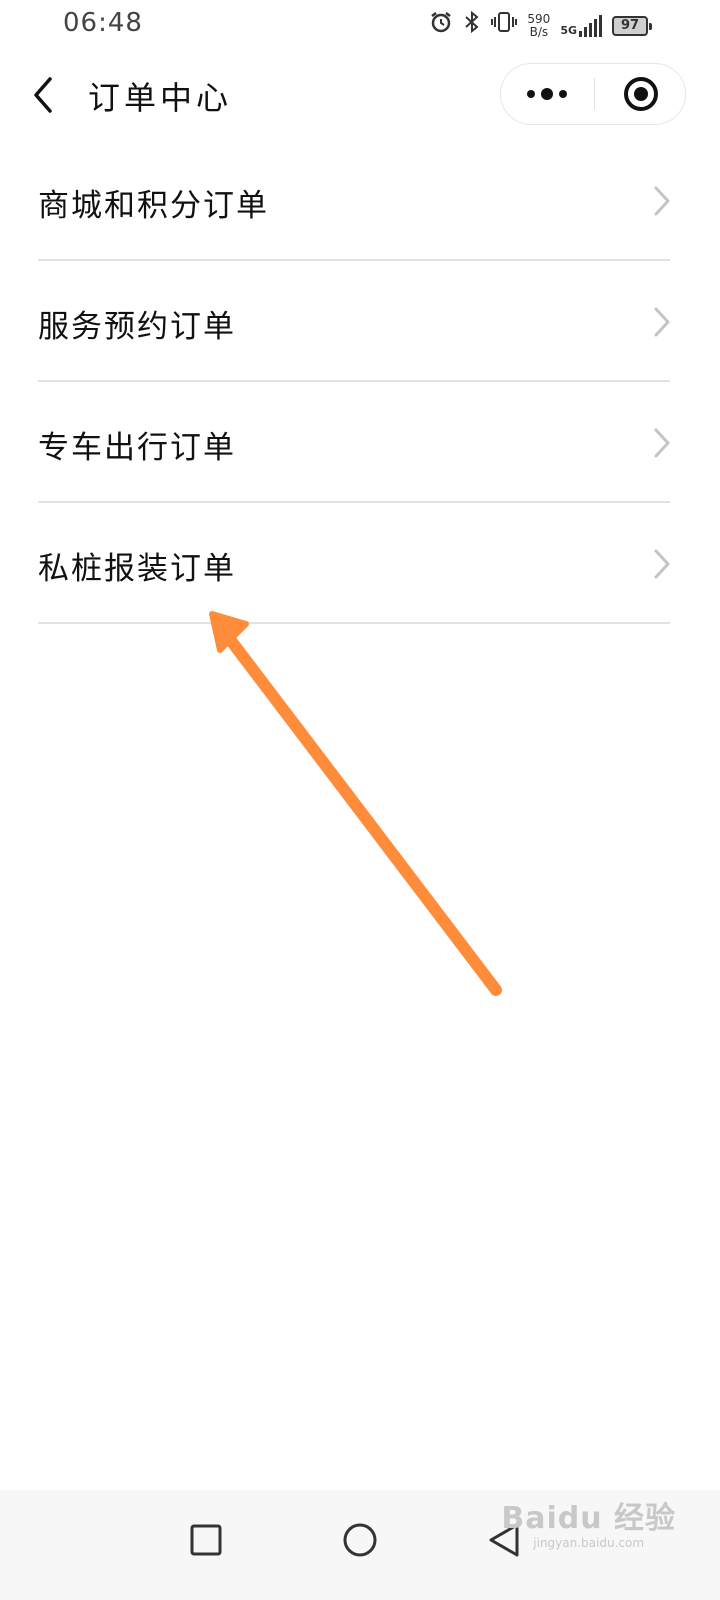 This screenshot has height=1600, width=720. I want to click on order-item-car-travel: 专车出行订单, so click(354, 442).